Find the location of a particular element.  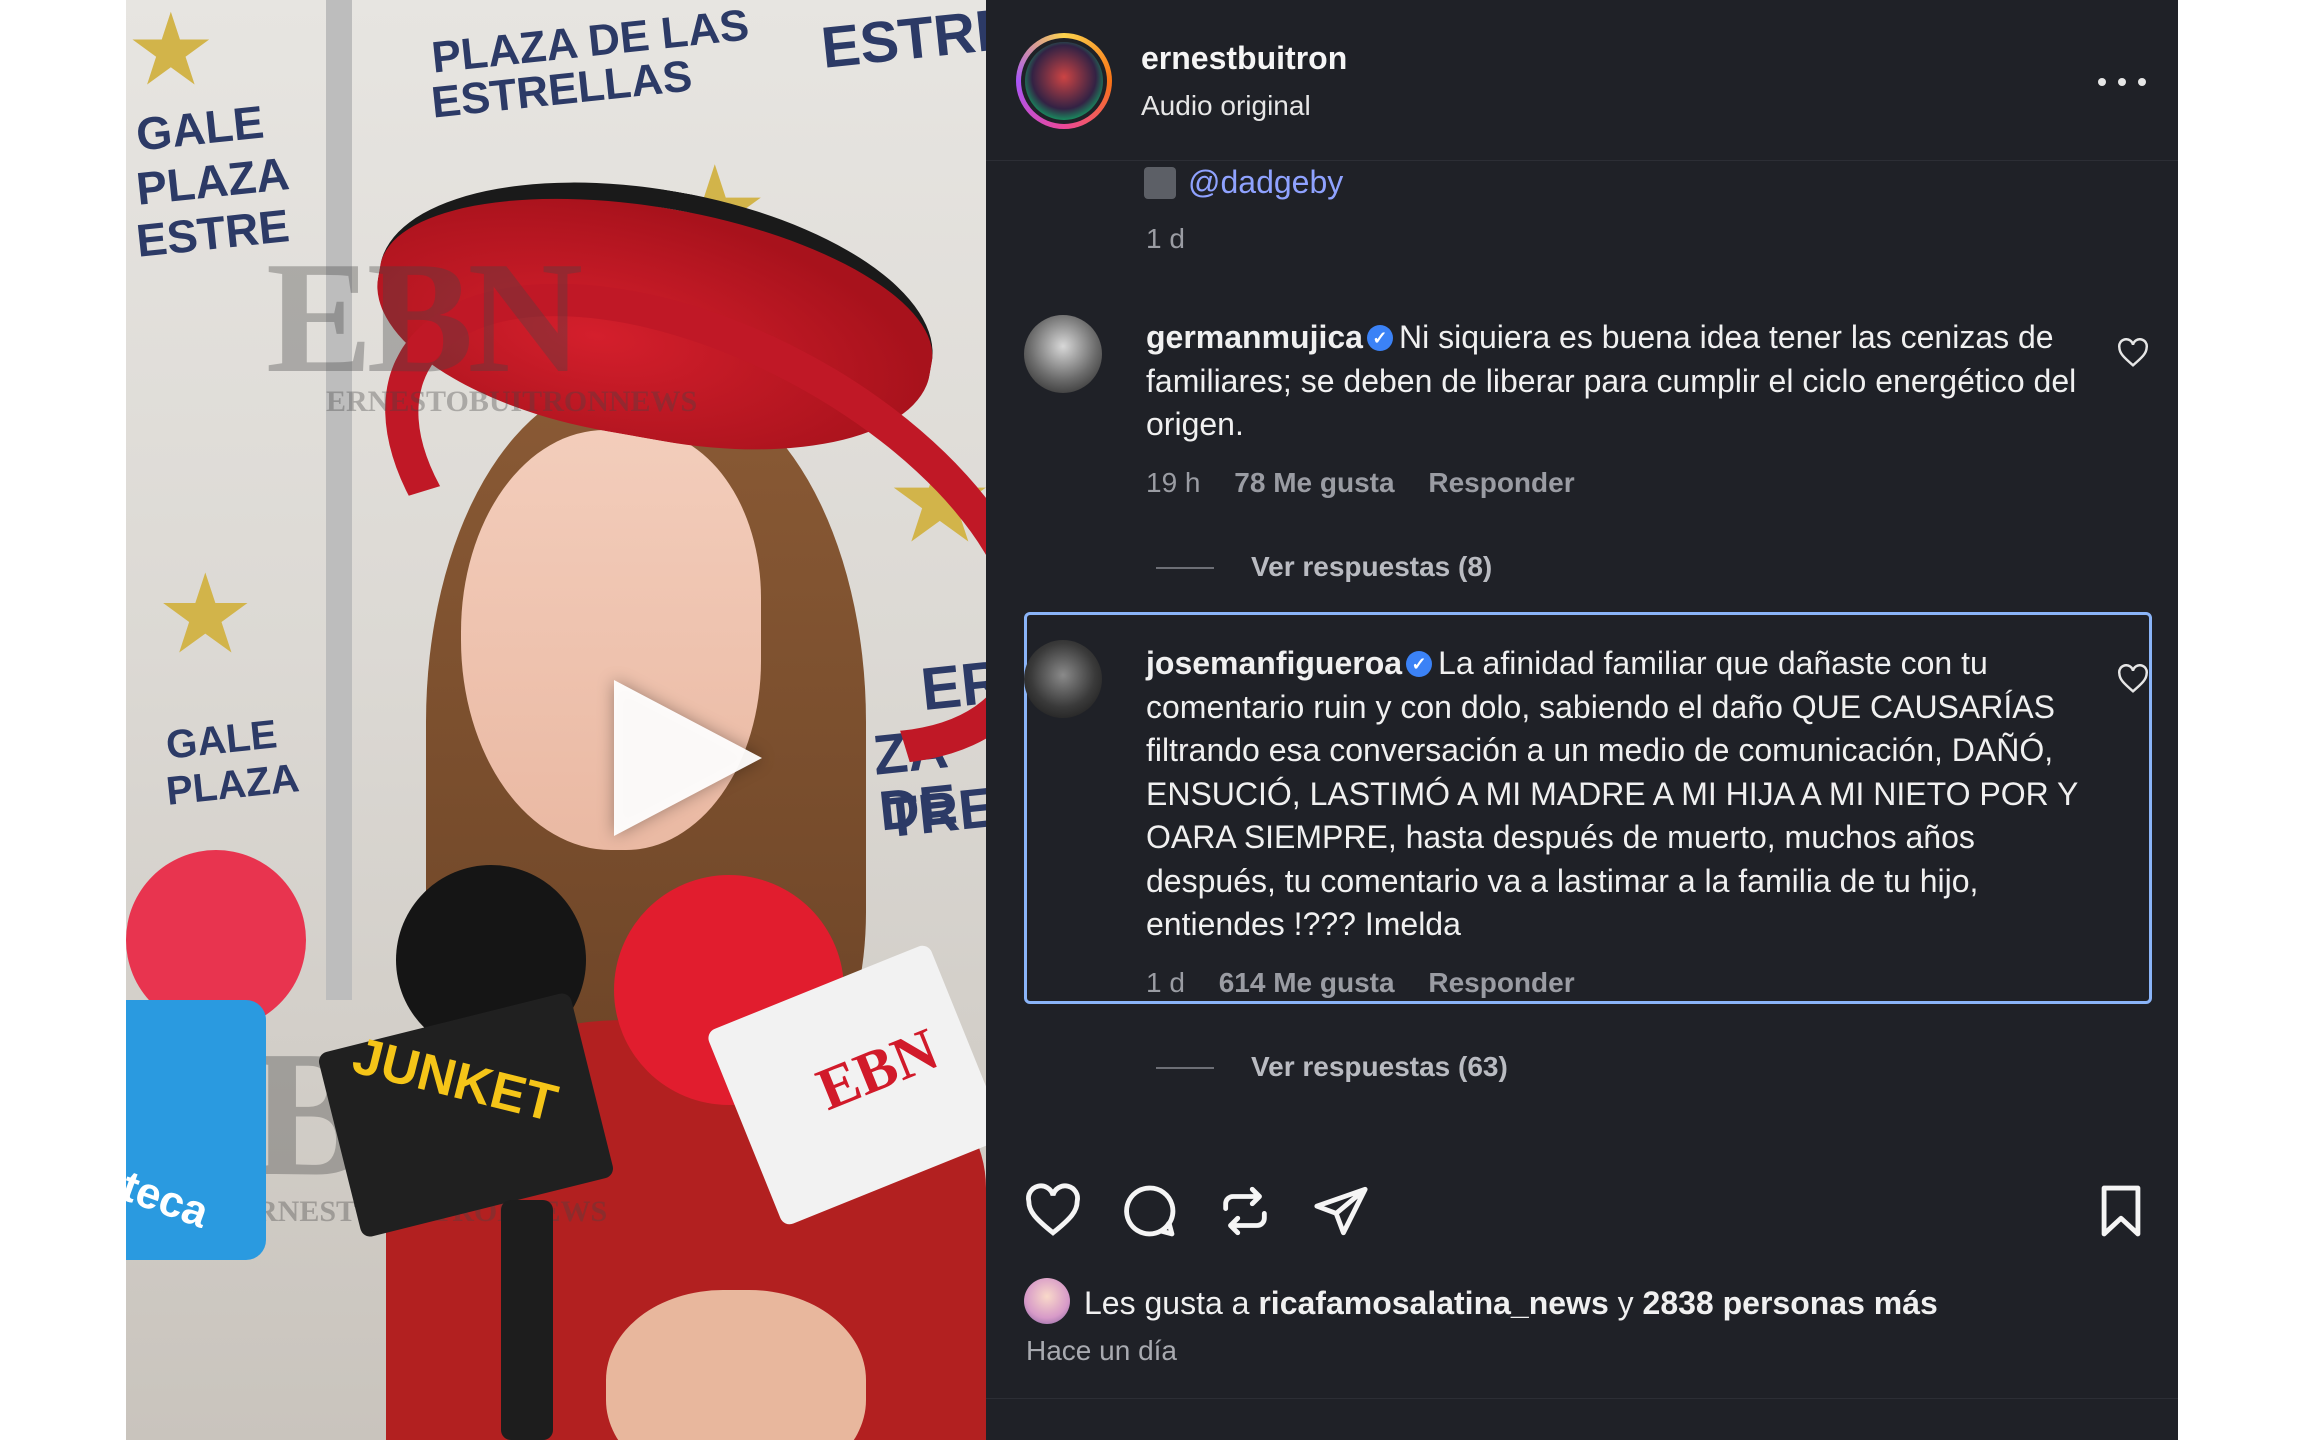

comment-meta: 19 h 78 Me gusta Responder is located at coordinates (1373, 483).